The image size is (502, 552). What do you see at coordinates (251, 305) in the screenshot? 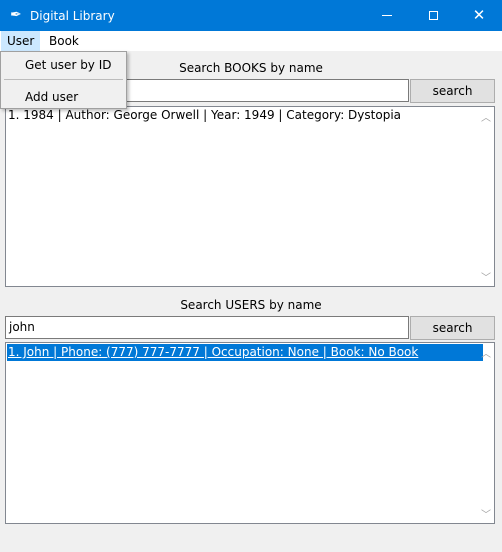
I see `users-search-heading: Search USERS by name` at bounding box center [251, 305].